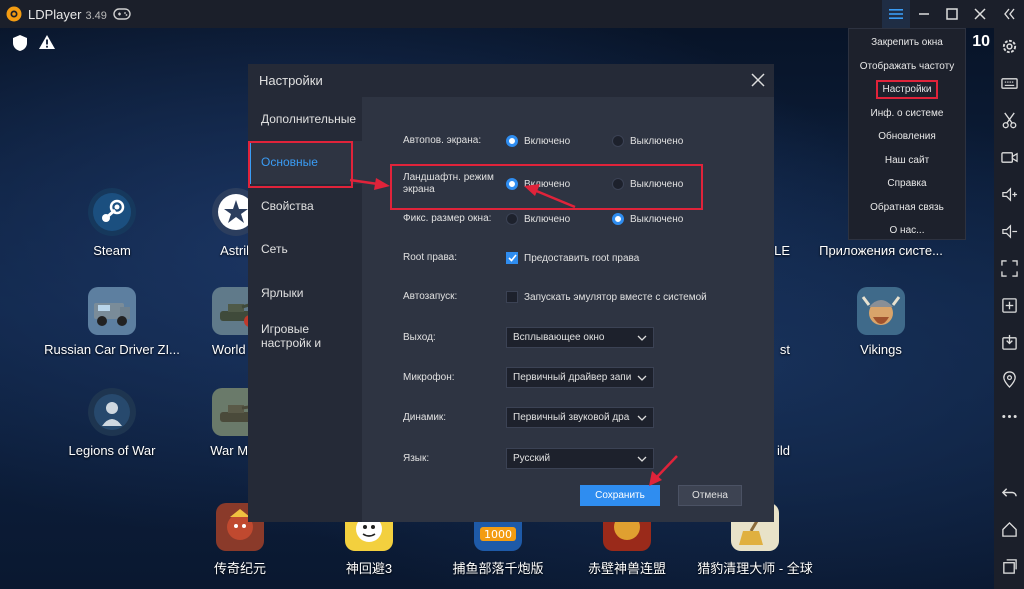 Image resolution: width=1024 pixels, height=589 pixels. Describe the element at coordinates (305, 250) in the screenshot. I see `sidebar-item-network: Сеть` at that location.